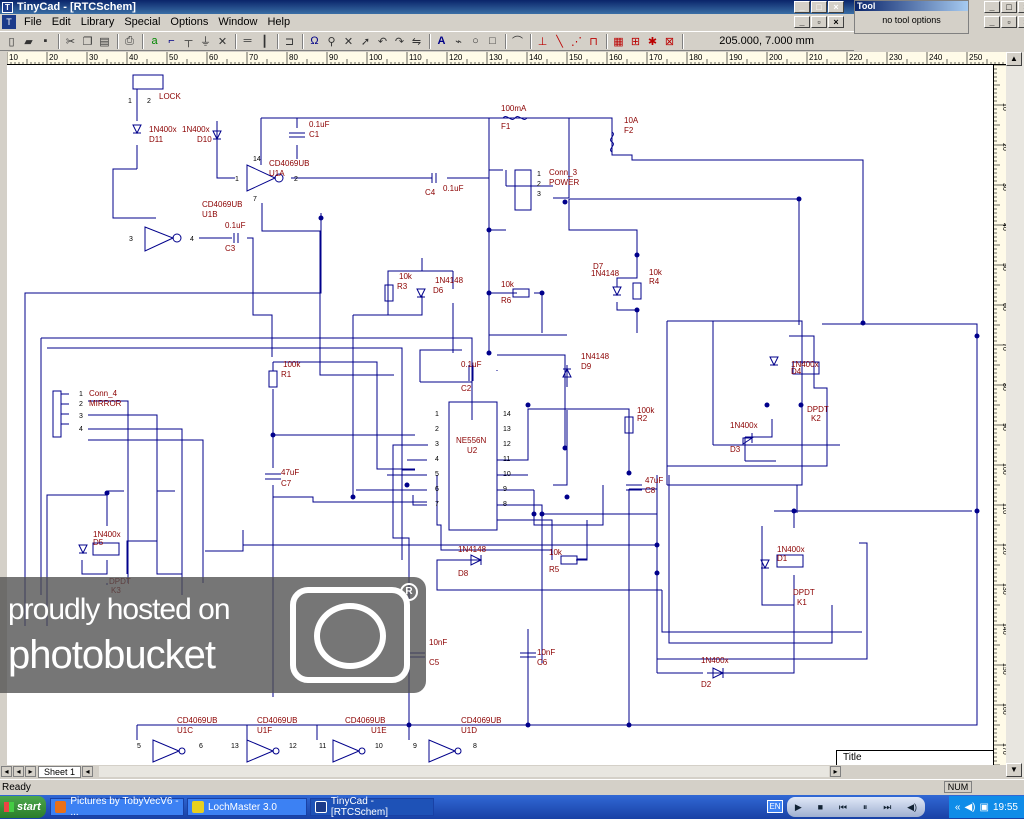  Describe the element at coordinates (154, 41) in the screenshot. I see `label-icon: a` at that location.